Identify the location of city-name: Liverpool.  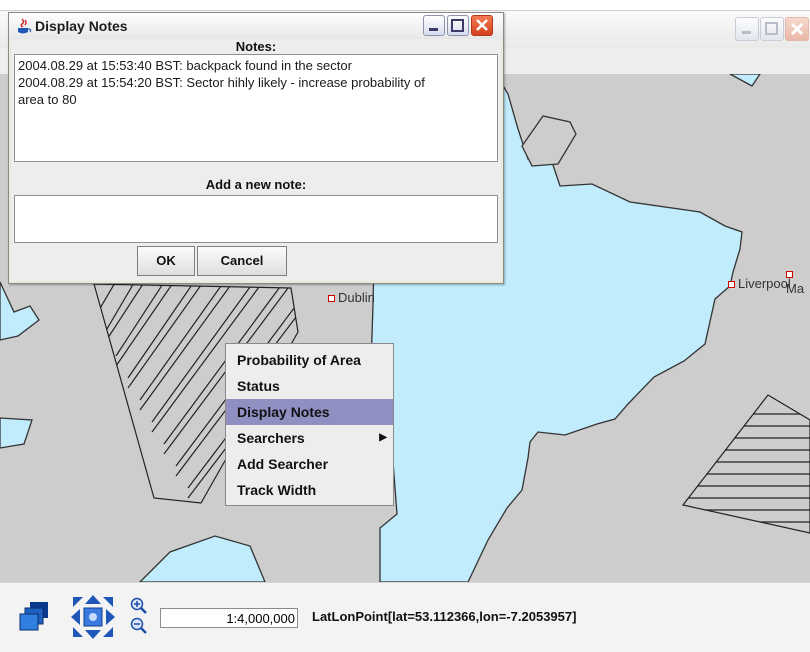
(764, 283).